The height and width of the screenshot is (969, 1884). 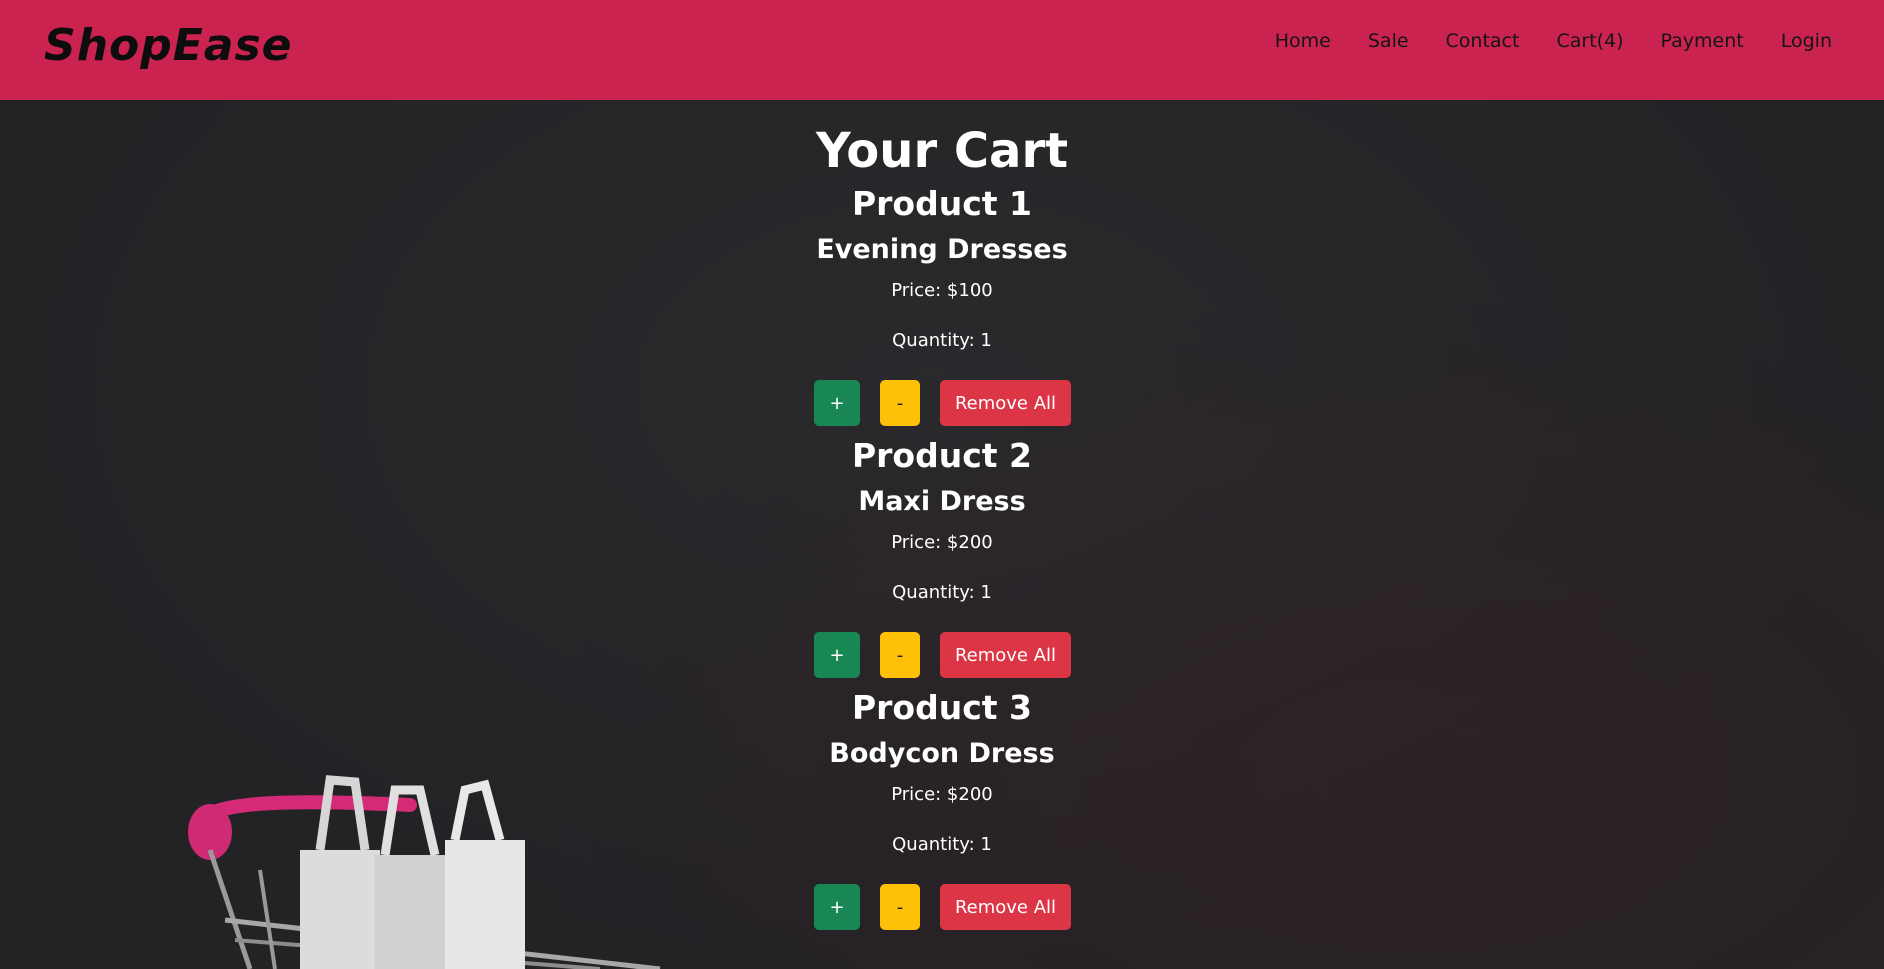 I want to click on product-price: Price: $100, so click(x=942, y=290).